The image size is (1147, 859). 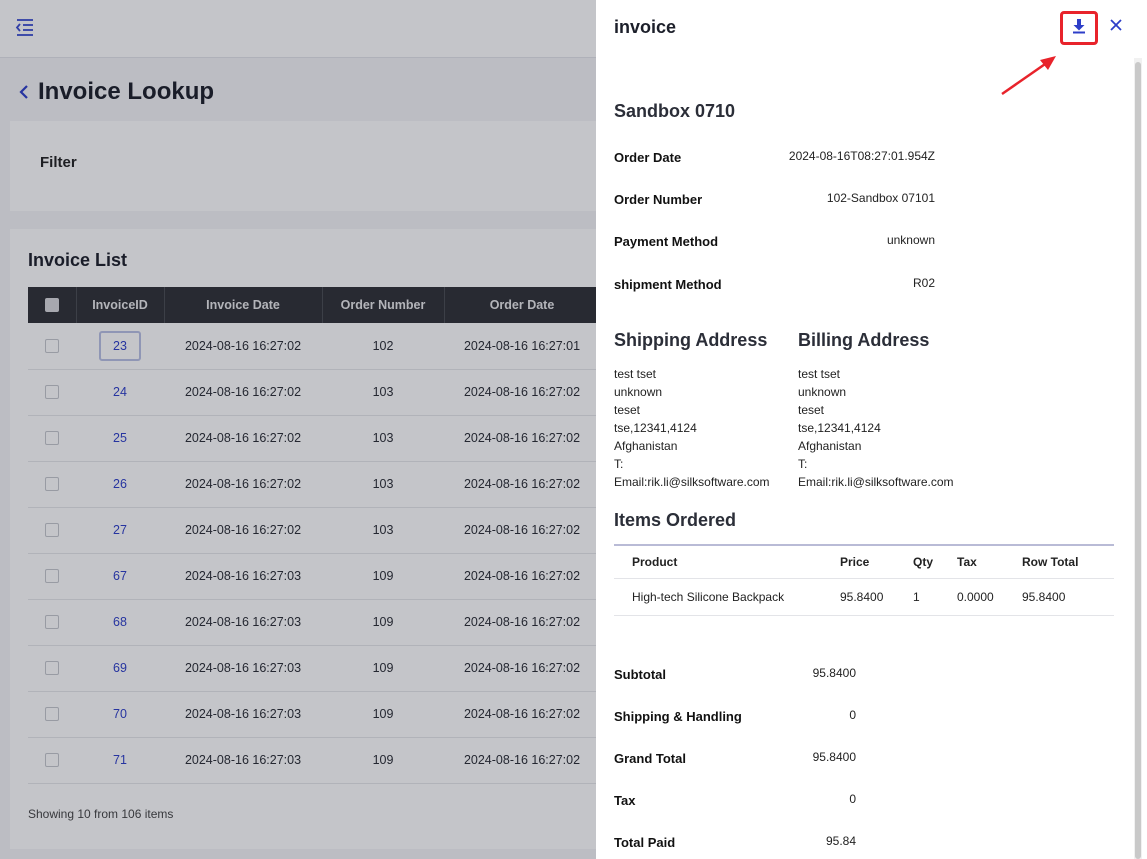 I want to click on scrollbar-thumb, so click(x=1138, y=460).